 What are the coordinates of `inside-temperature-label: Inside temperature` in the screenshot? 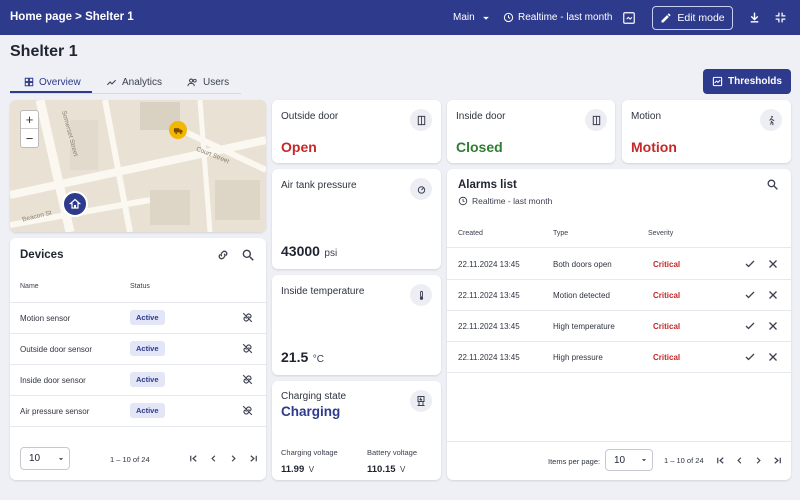 It's located at (323, 291).